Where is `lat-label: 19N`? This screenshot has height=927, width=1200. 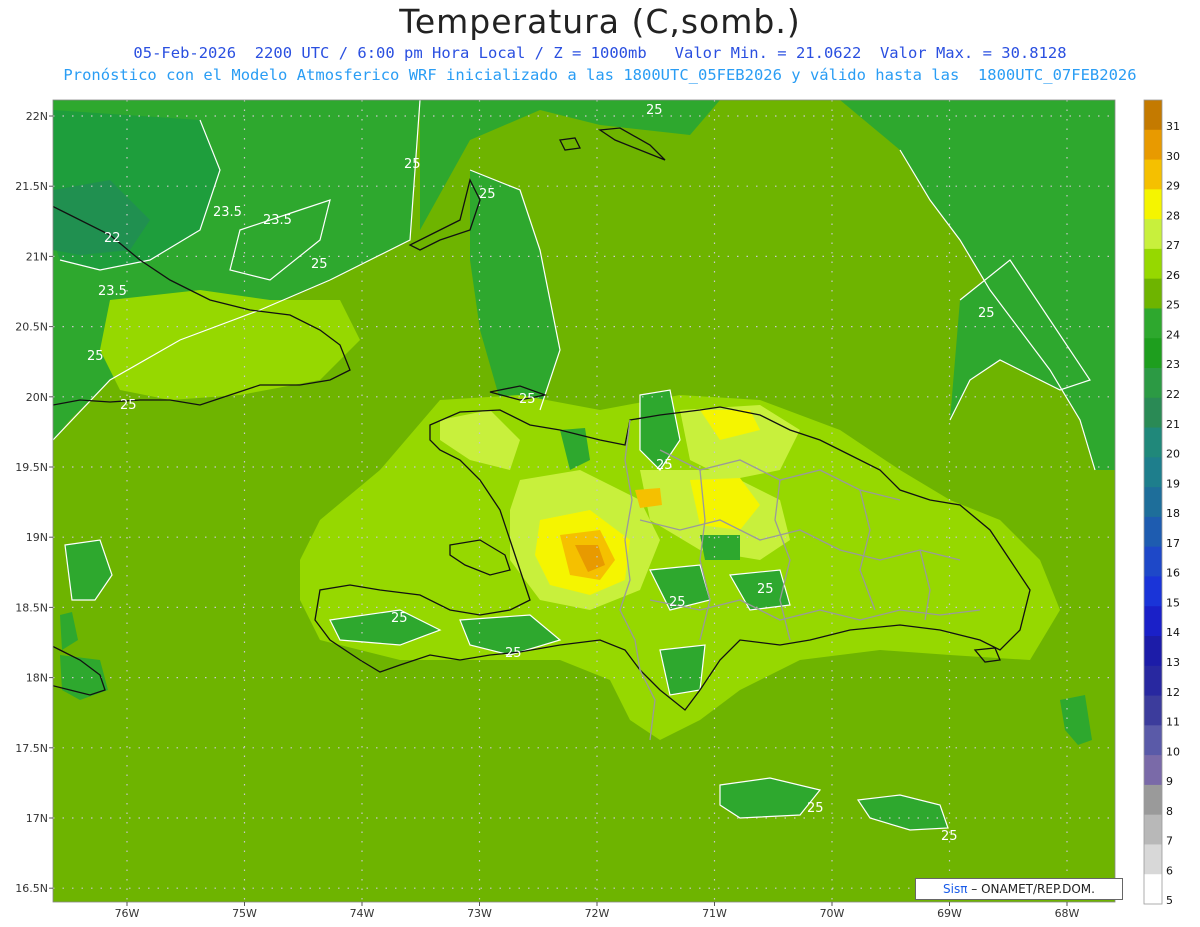 lat-label: 19N is located at coordinates (37, 537).